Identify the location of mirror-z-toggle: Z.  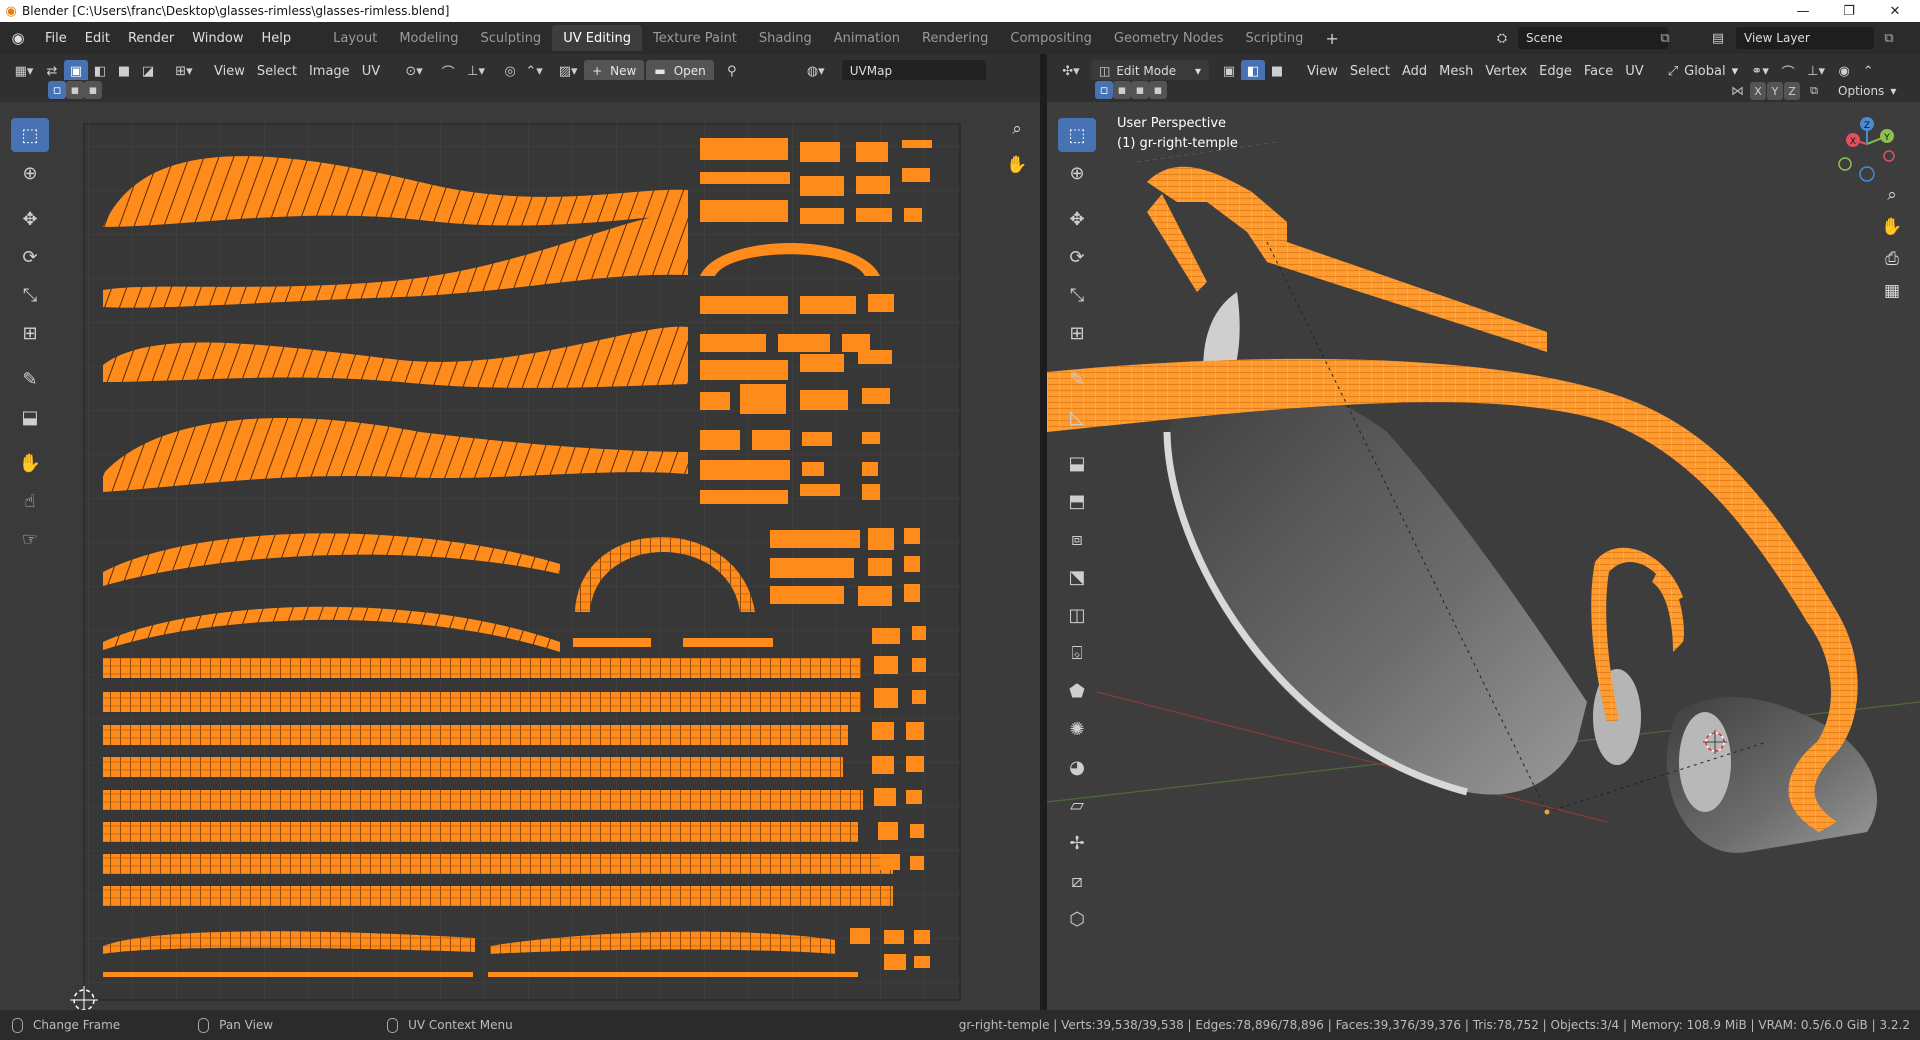
(1792, 91).